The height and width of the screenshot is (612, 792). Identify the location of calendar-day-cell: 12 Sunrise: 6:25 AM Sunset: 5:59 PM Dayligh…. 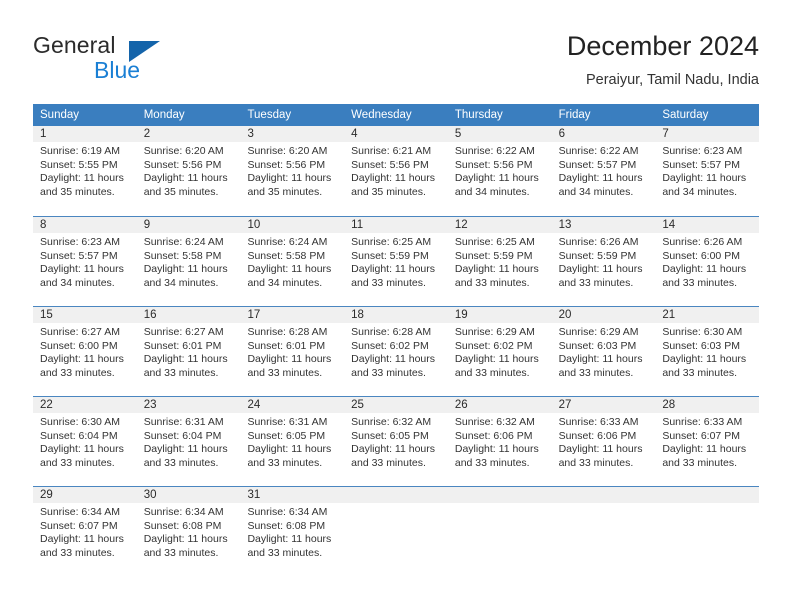
(499, 261).